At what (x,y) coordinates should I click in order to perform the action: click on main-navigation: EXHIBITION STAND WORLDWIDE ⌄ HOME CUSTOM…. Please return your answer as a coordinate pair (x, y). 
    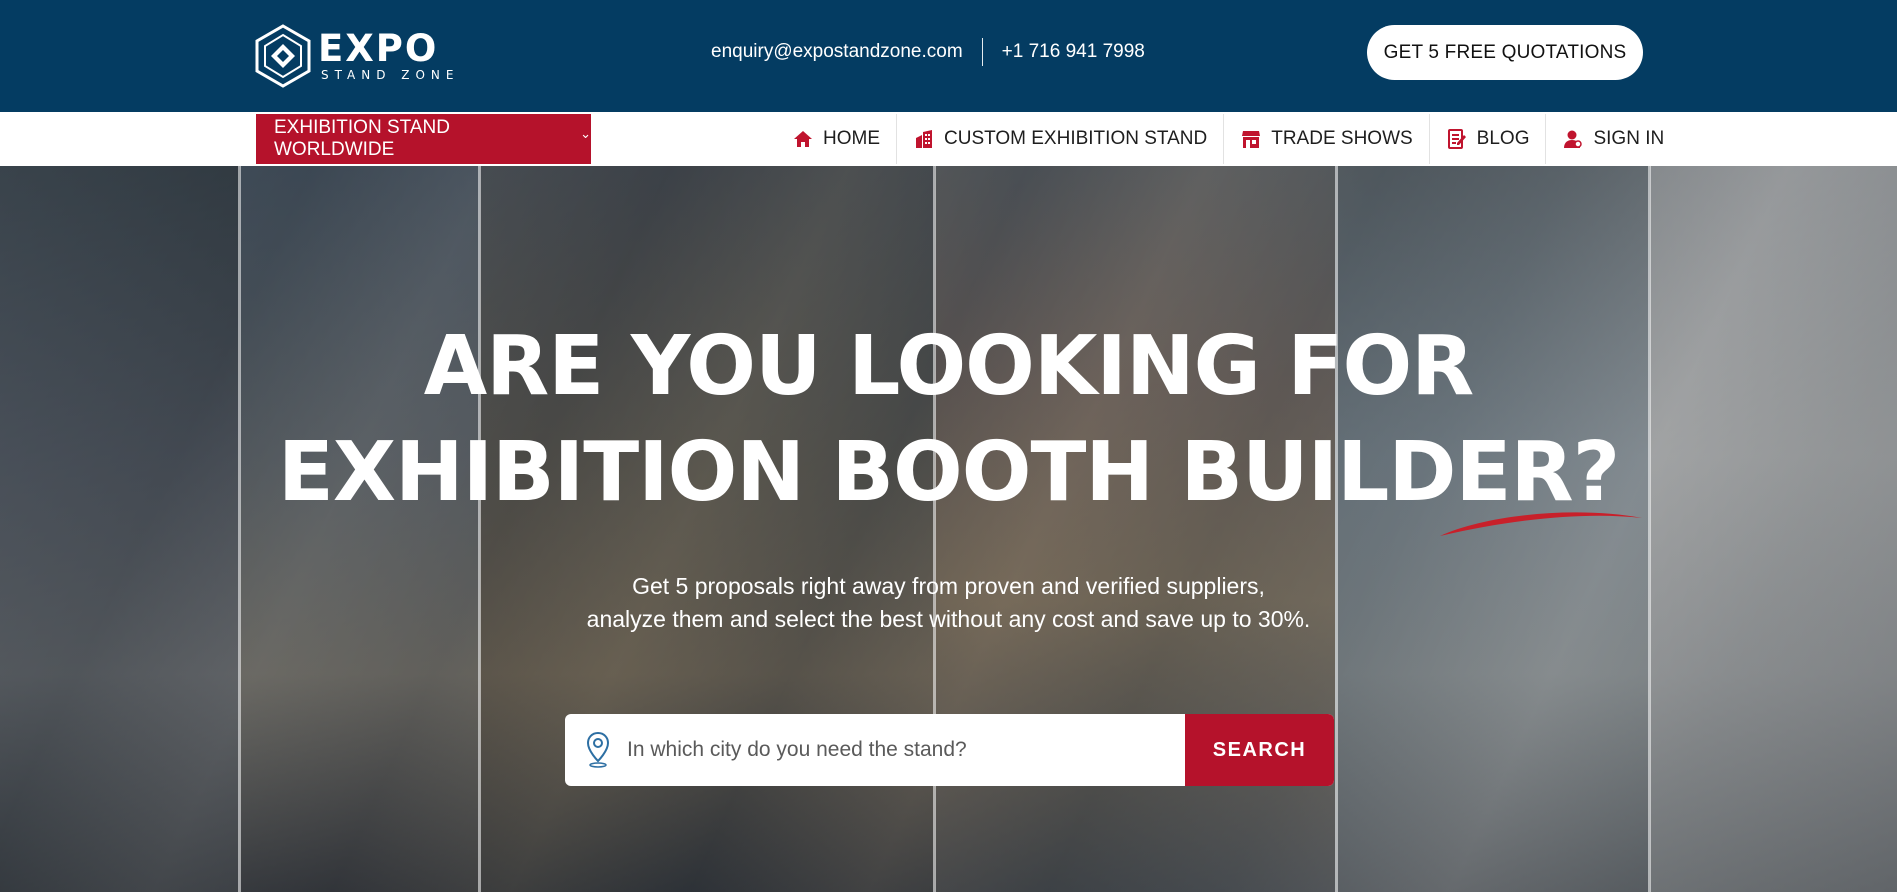
    Looking at the image, I should click on (948, 139).